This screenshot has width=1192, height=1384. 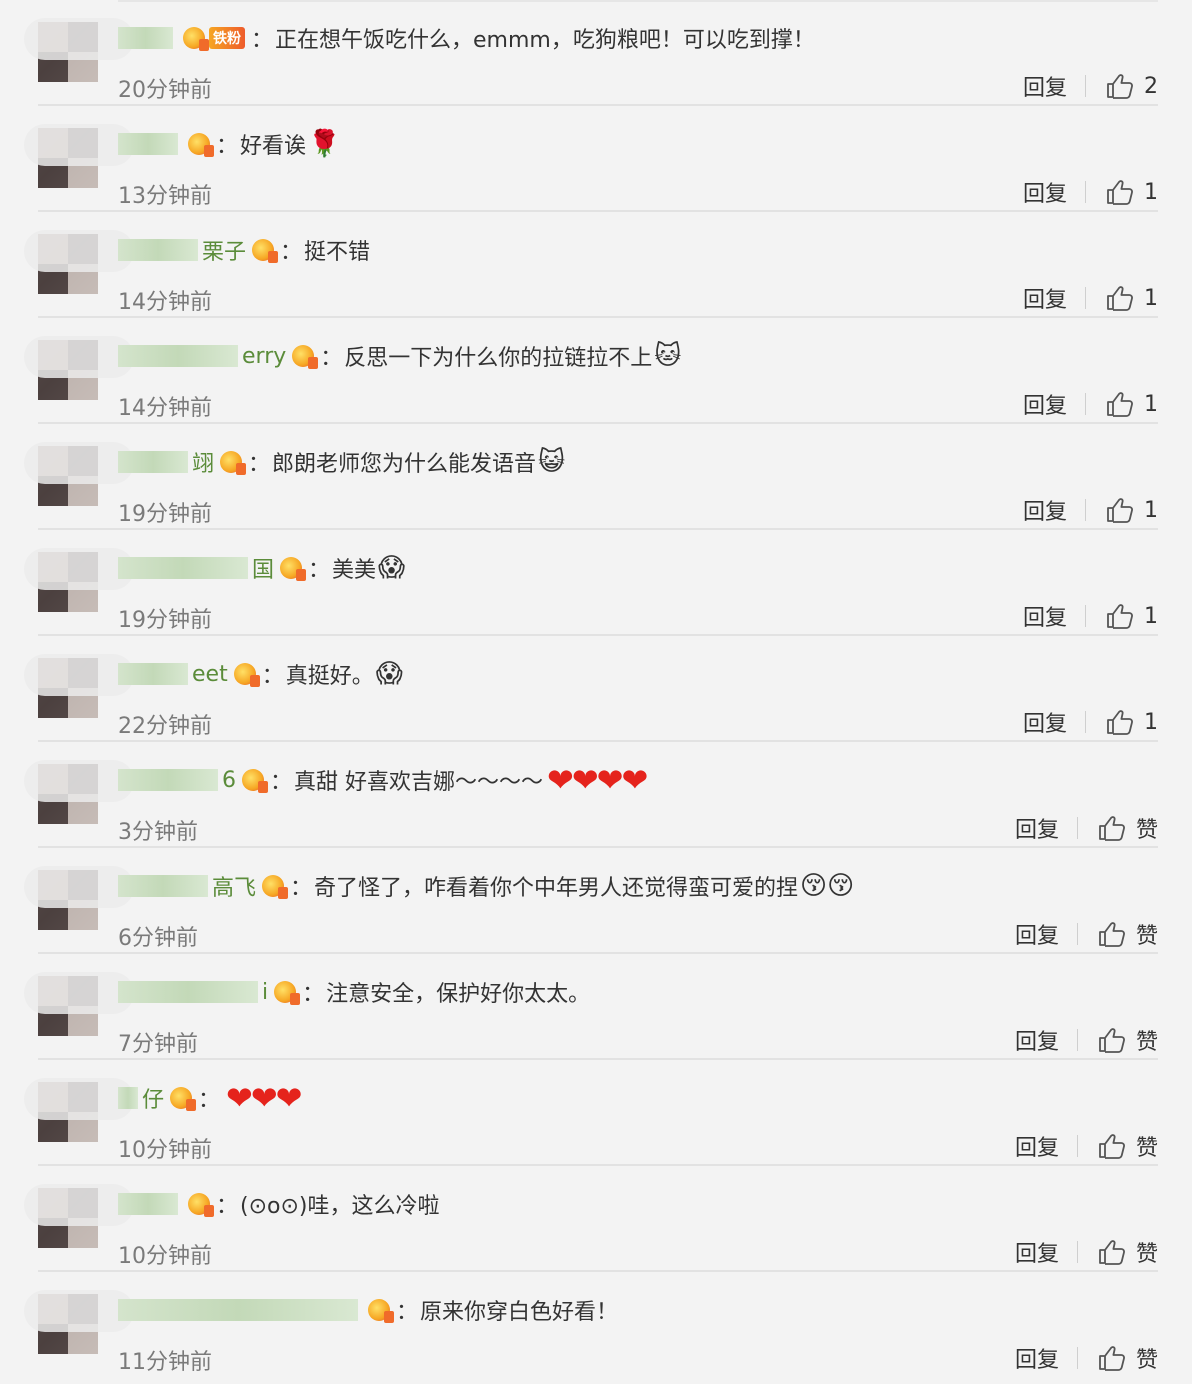 What do you see at coordinates (1090, 86) in the screenshot?
I see `comment-actions: 回复 2` at bounding box center [1090, 86].